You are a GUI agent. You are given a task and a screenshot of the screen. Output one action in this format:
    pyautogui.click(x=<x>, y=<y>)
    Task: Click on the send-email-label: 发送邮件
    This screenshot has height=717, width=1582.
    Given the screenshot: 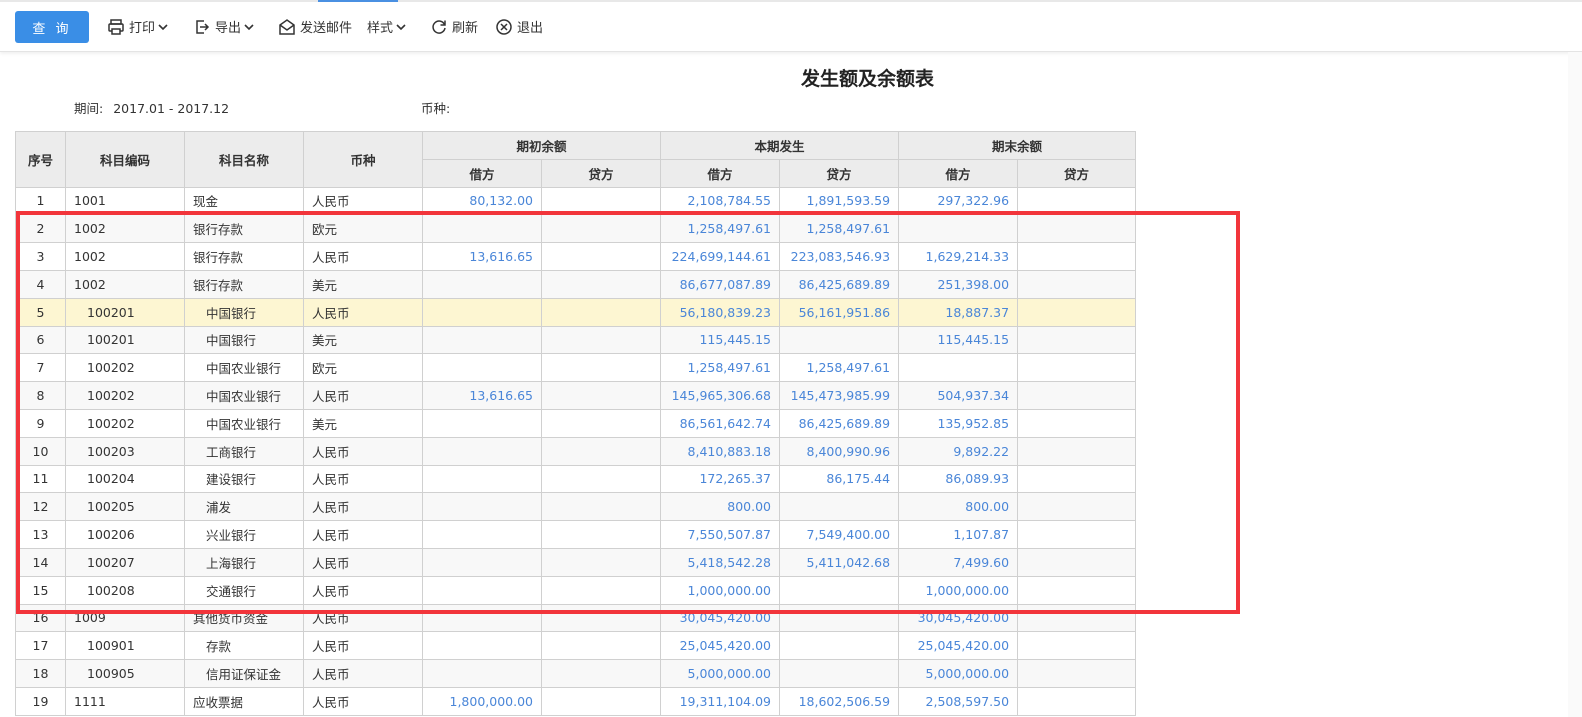 What is the action you would take?
    pyautogui.click(x=326, y=28)
    